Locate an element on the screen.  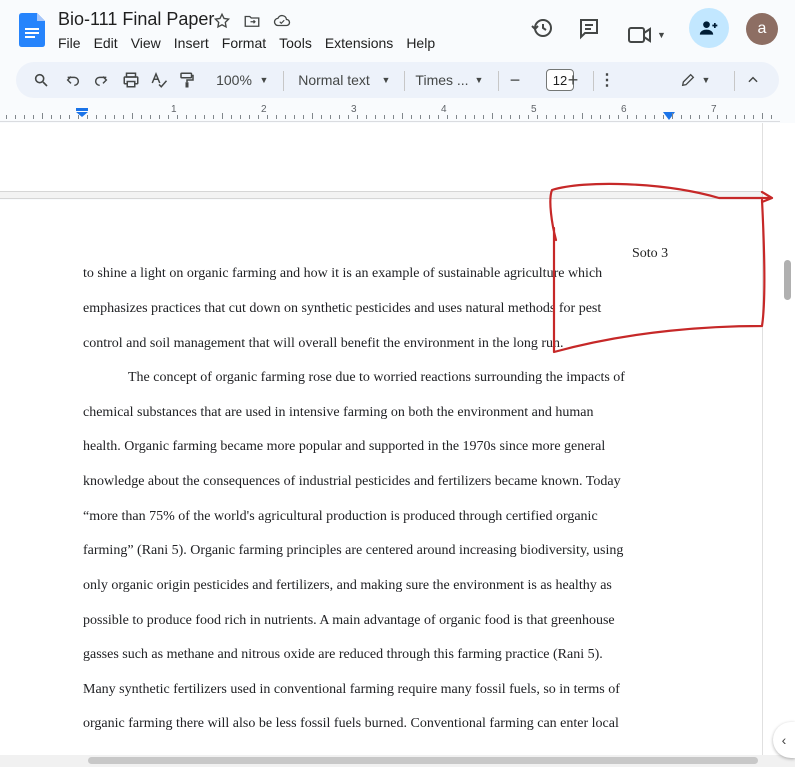
horizontal-ruler: 1 2 3 4 5 6 7 is located at coordinates (390, 112).